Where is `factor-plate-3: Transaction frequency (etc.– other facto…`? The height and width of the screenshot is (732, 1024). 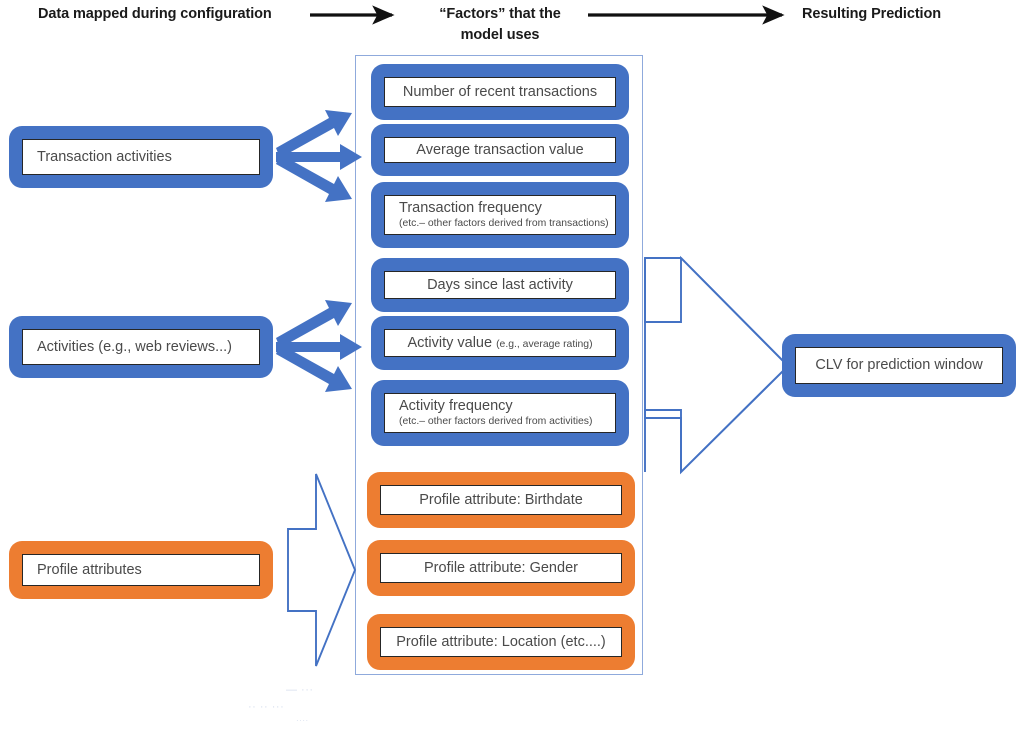
factor-plate-3: Transaction frequency (etc.– other facto… is located at coordinates (500, 215).